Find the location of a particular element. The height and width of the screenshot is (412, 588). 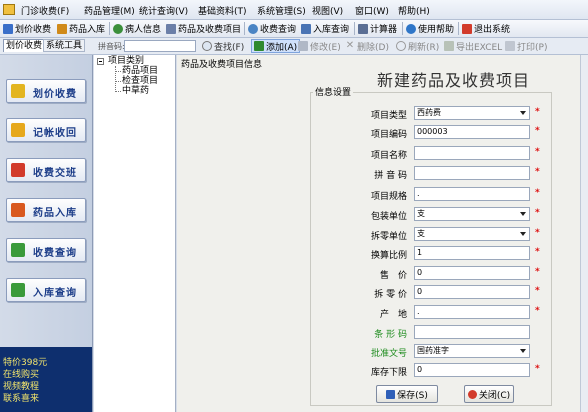

edit-button: 修改(E) is located at coordinates (319, 46).